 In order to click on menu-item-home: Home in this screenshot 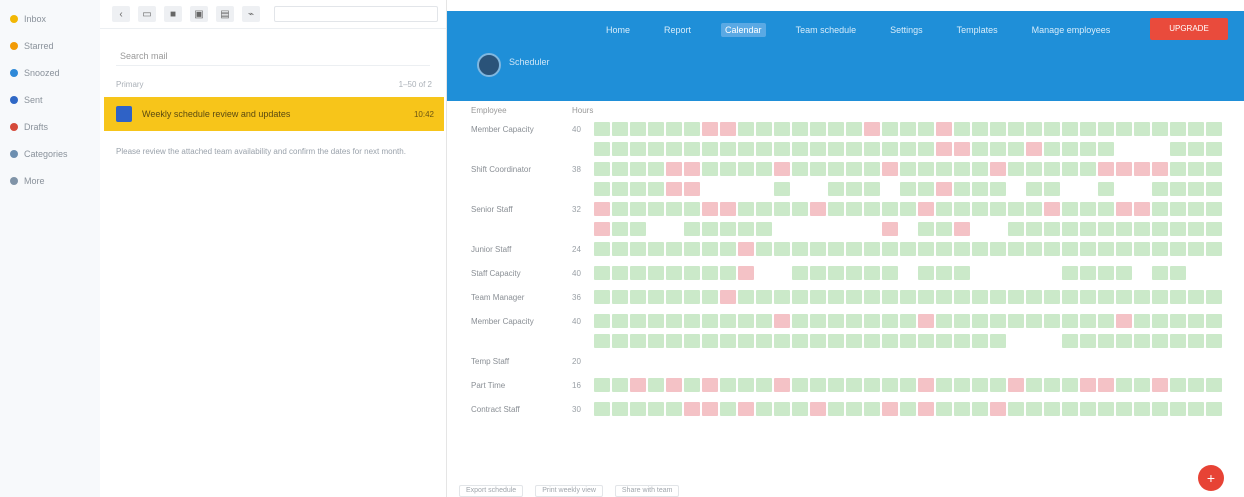, I will do `click(618, 30)`.